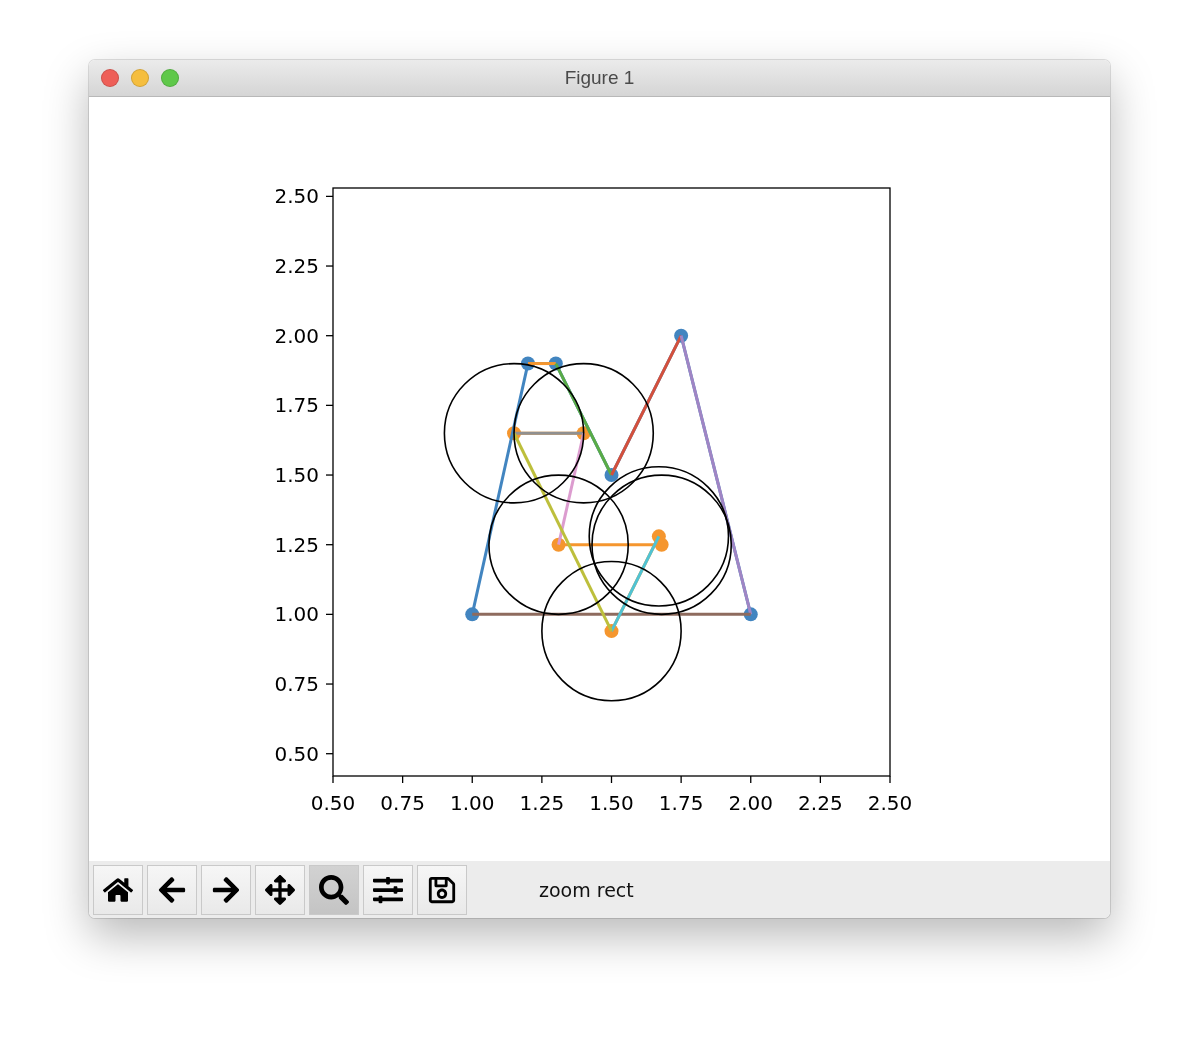 This screenshot has width=1200, height=1037. I want to click on y-tick-label: 2.00, so click(296, 335).